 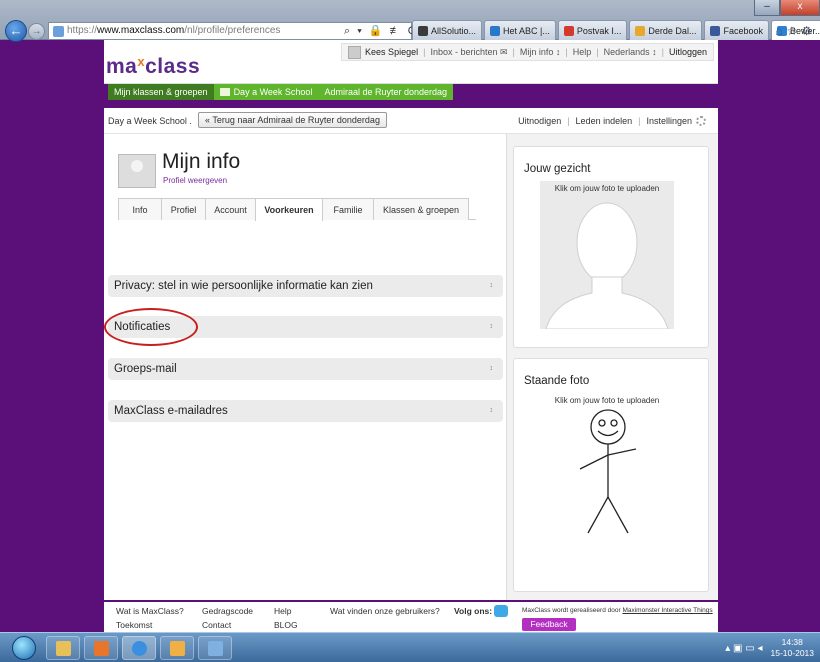 I want to click on clock: 14:38 15-10-2013, so click(x=792, y=648).